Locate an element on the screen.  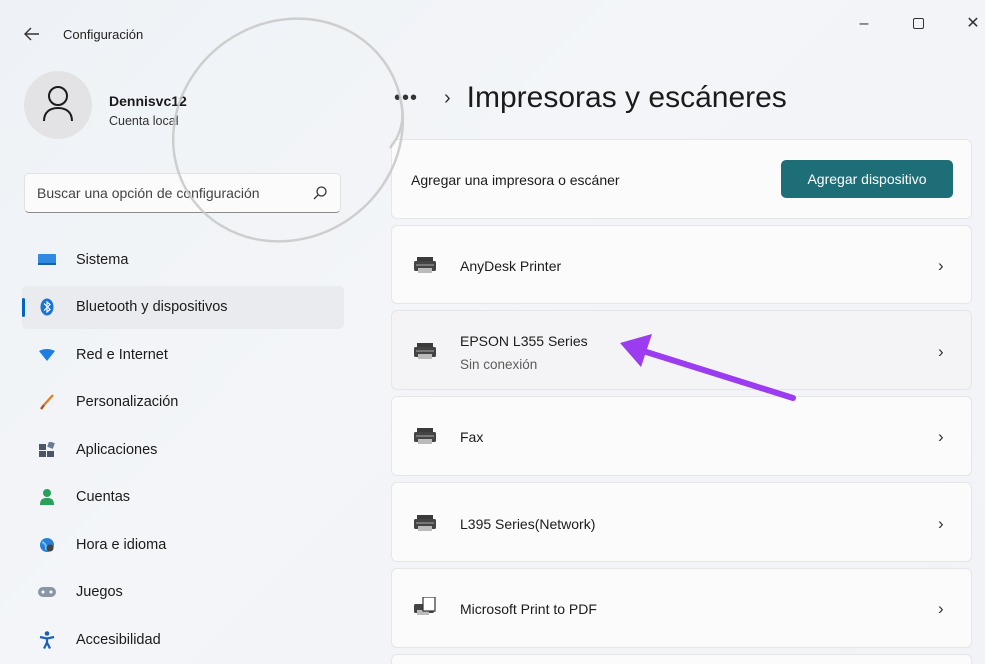
sidebar-item-label: Bluetooth y dispositivos is located at coordinates (152, 307).